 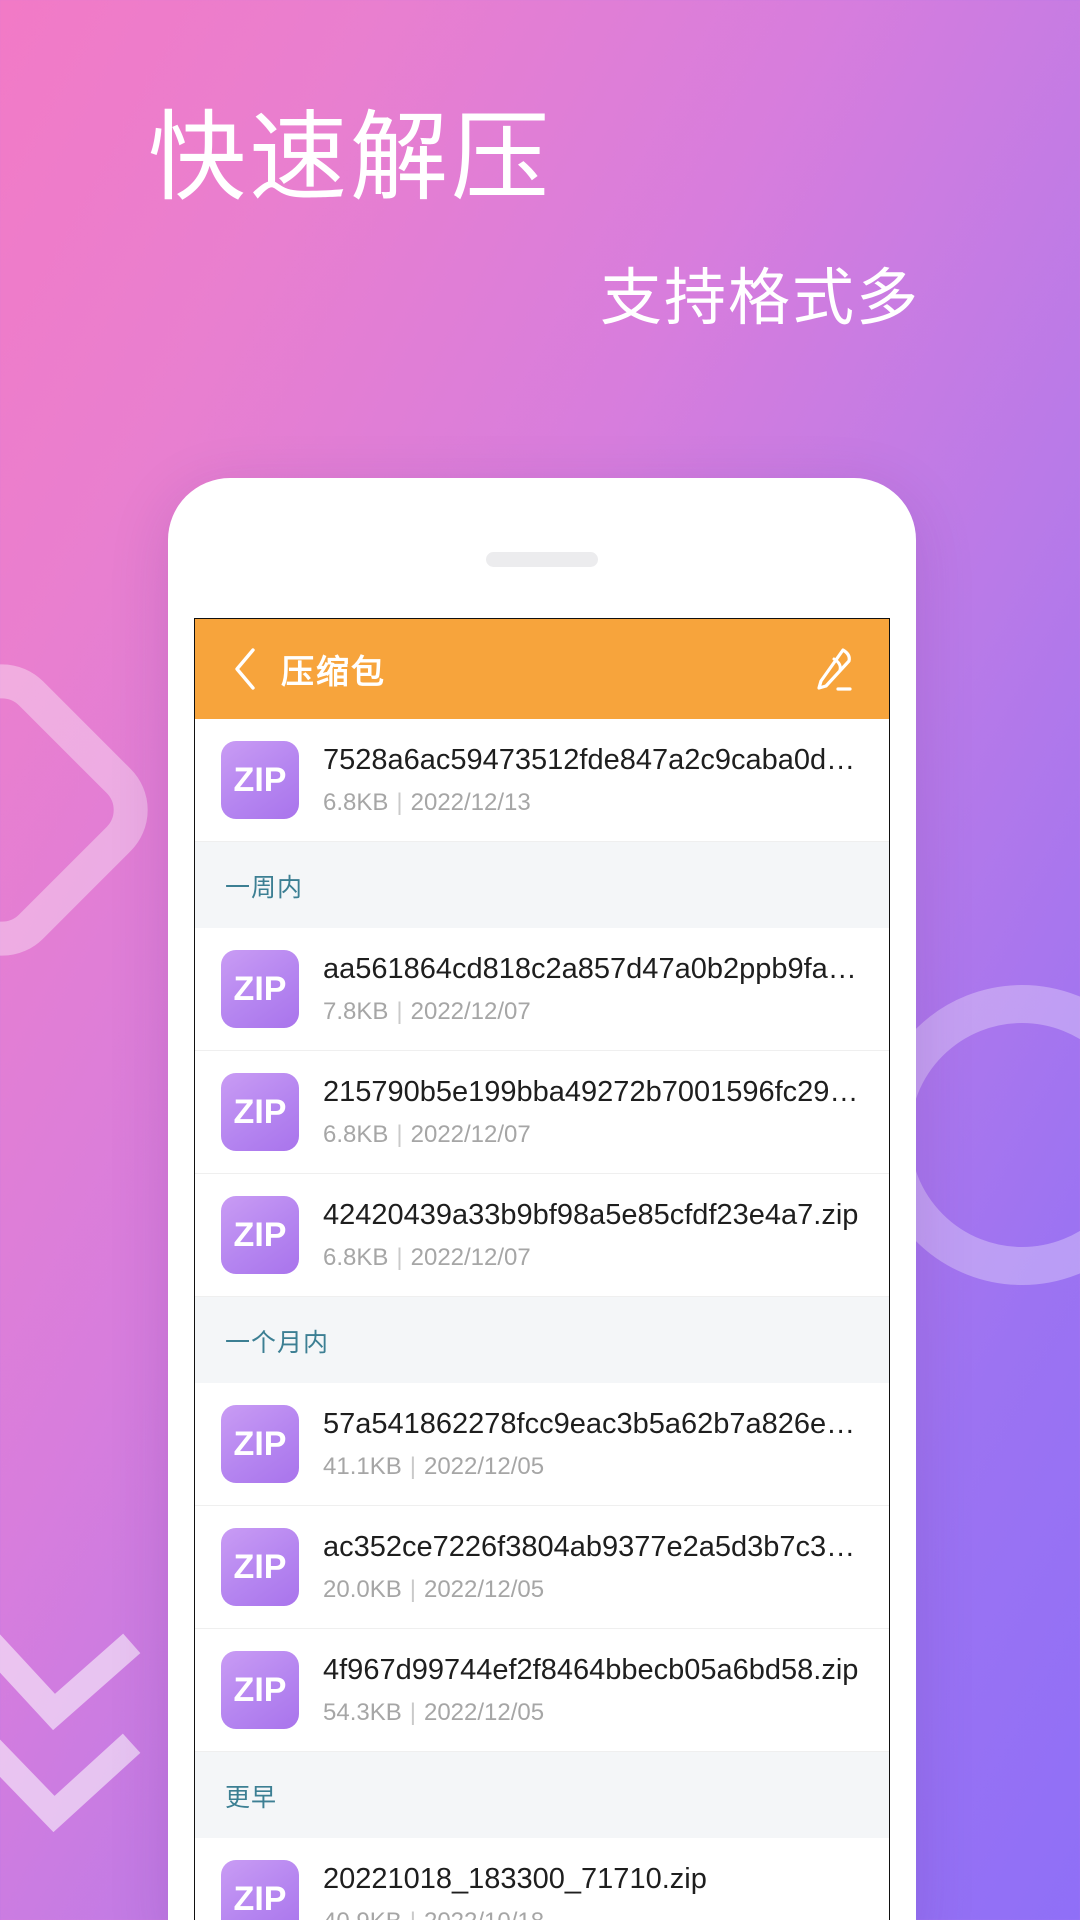 I want to click on pencil-edit-icon, so click(x=834, y=669).